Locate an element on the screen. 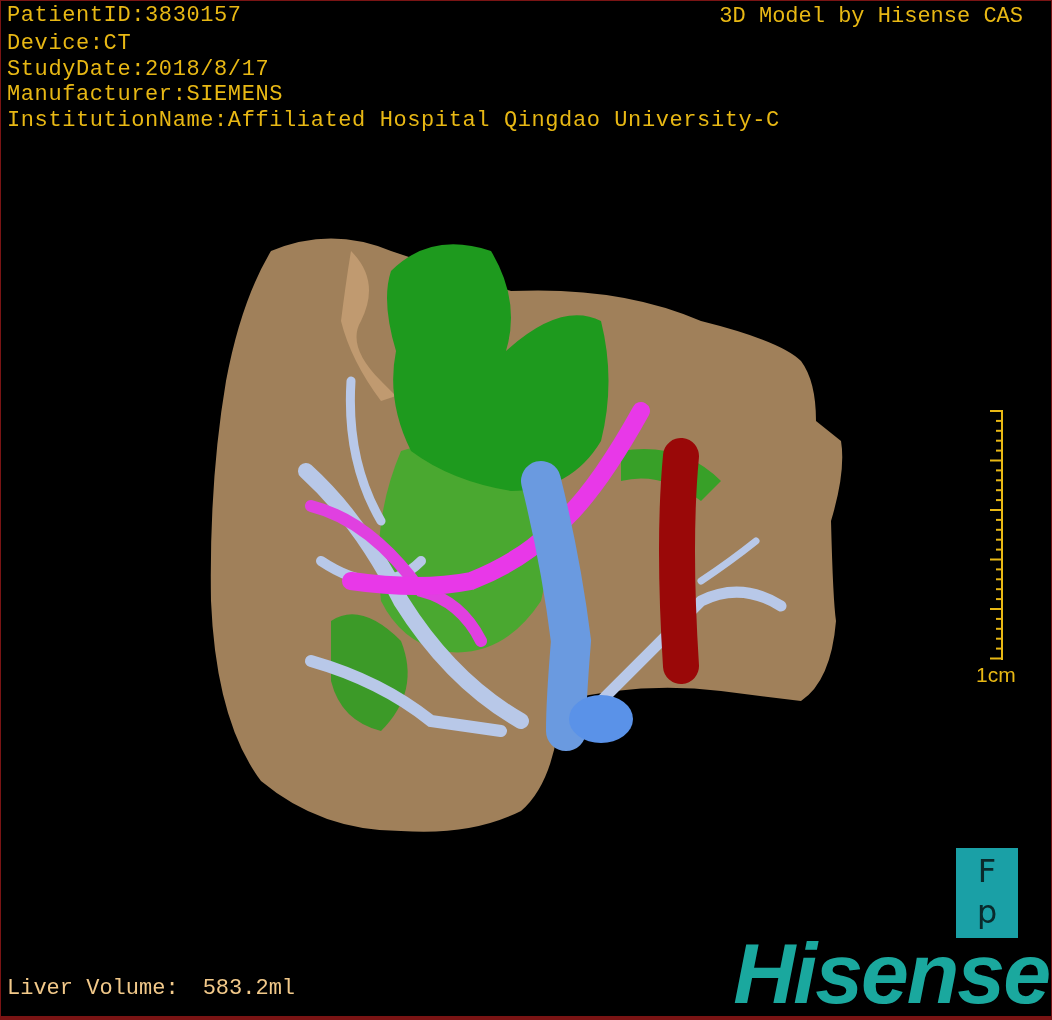 The width and height of the screenshot is (1052, 1020). study-info-text: PatientID:3830157 is located at coordinates (124, 16).